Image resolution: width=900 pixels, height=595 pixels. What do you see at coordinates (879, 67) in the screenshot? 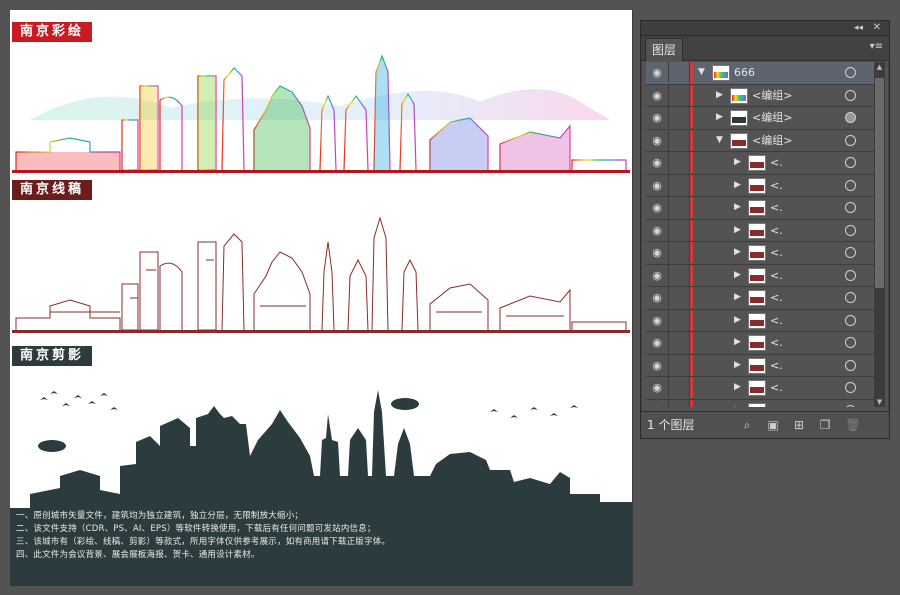
I see `scroll-up-icon: ▲` at bounding box center [879, 67].